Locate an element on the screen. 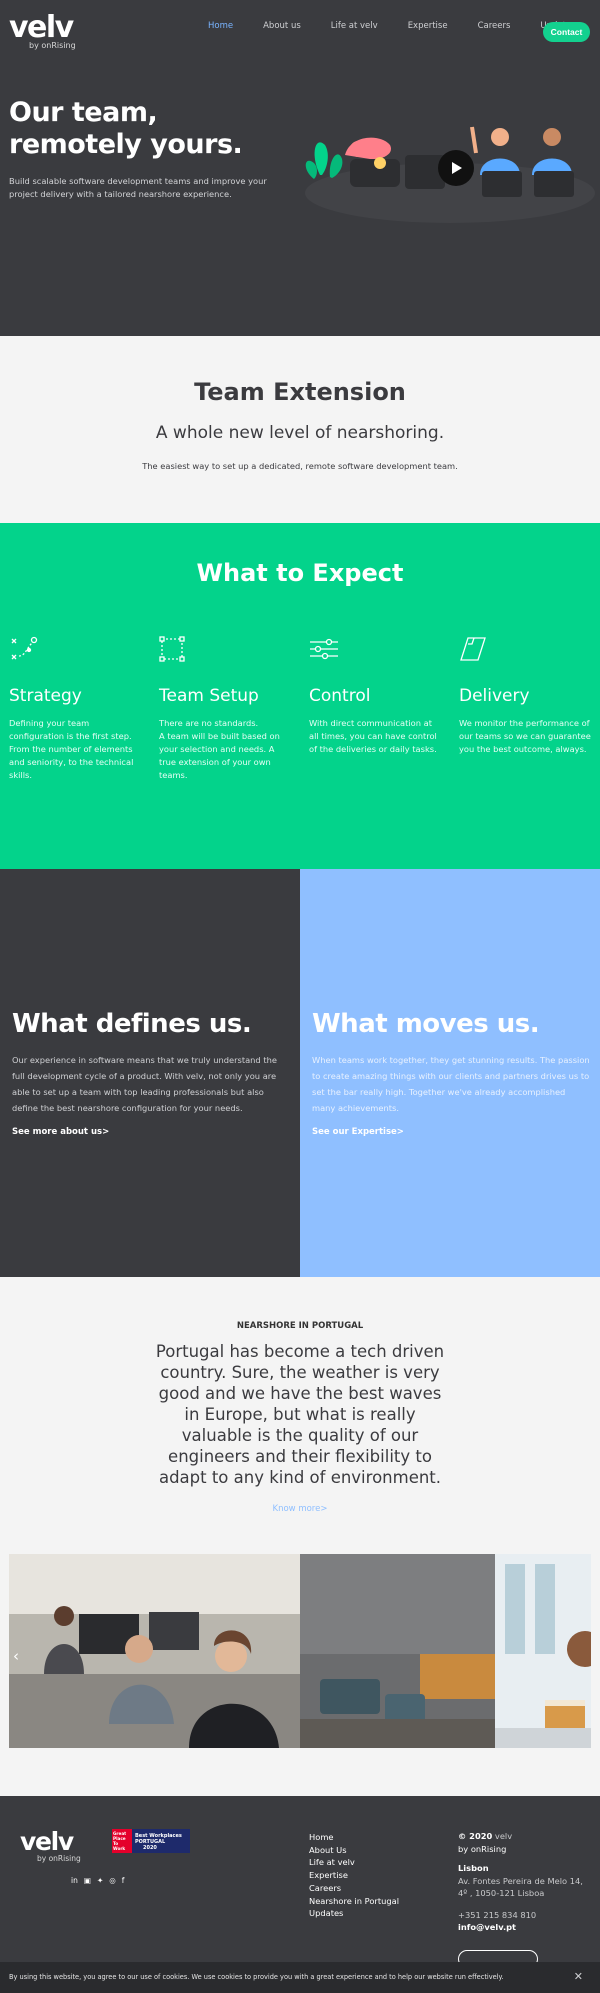  twitter-icon: ✦ is located at coordinates (100, 1880).